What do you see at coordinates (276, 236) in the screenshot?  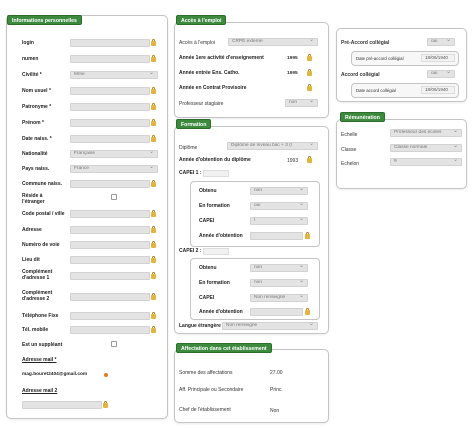 I see `c1-annee-input` at bounding box center [276, 236].